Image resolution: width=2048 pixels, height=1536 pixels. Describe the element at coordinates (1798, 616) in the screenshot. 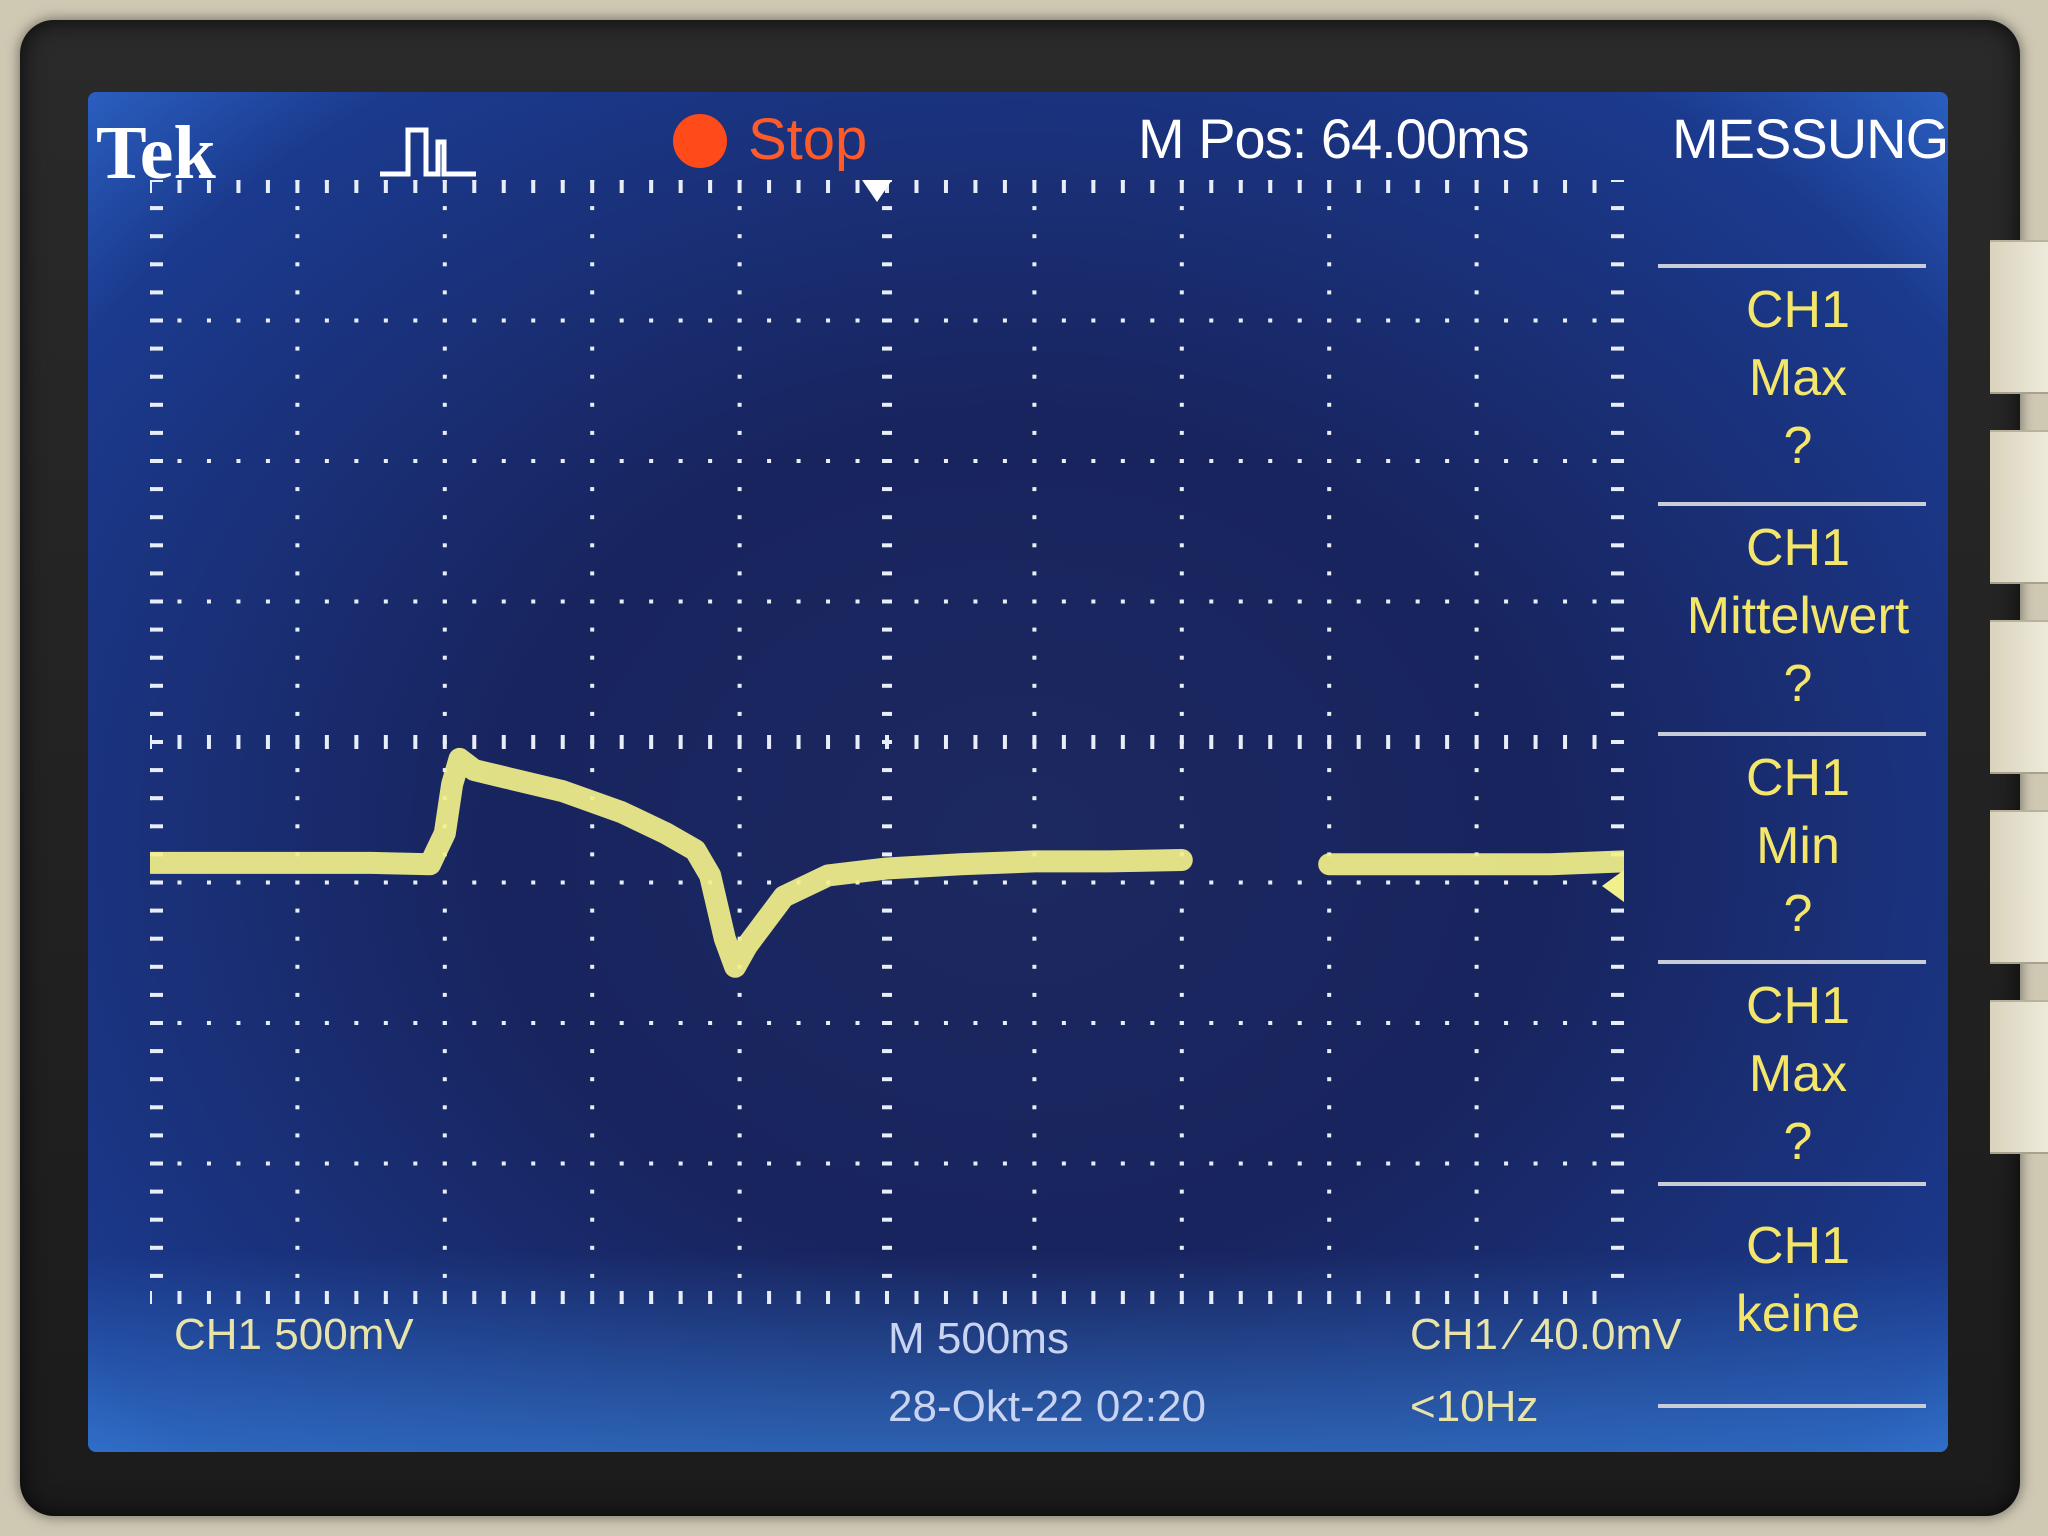

I see `menu-item-ch1-mittelwert: CH1 Mittelwert ?` at that location.